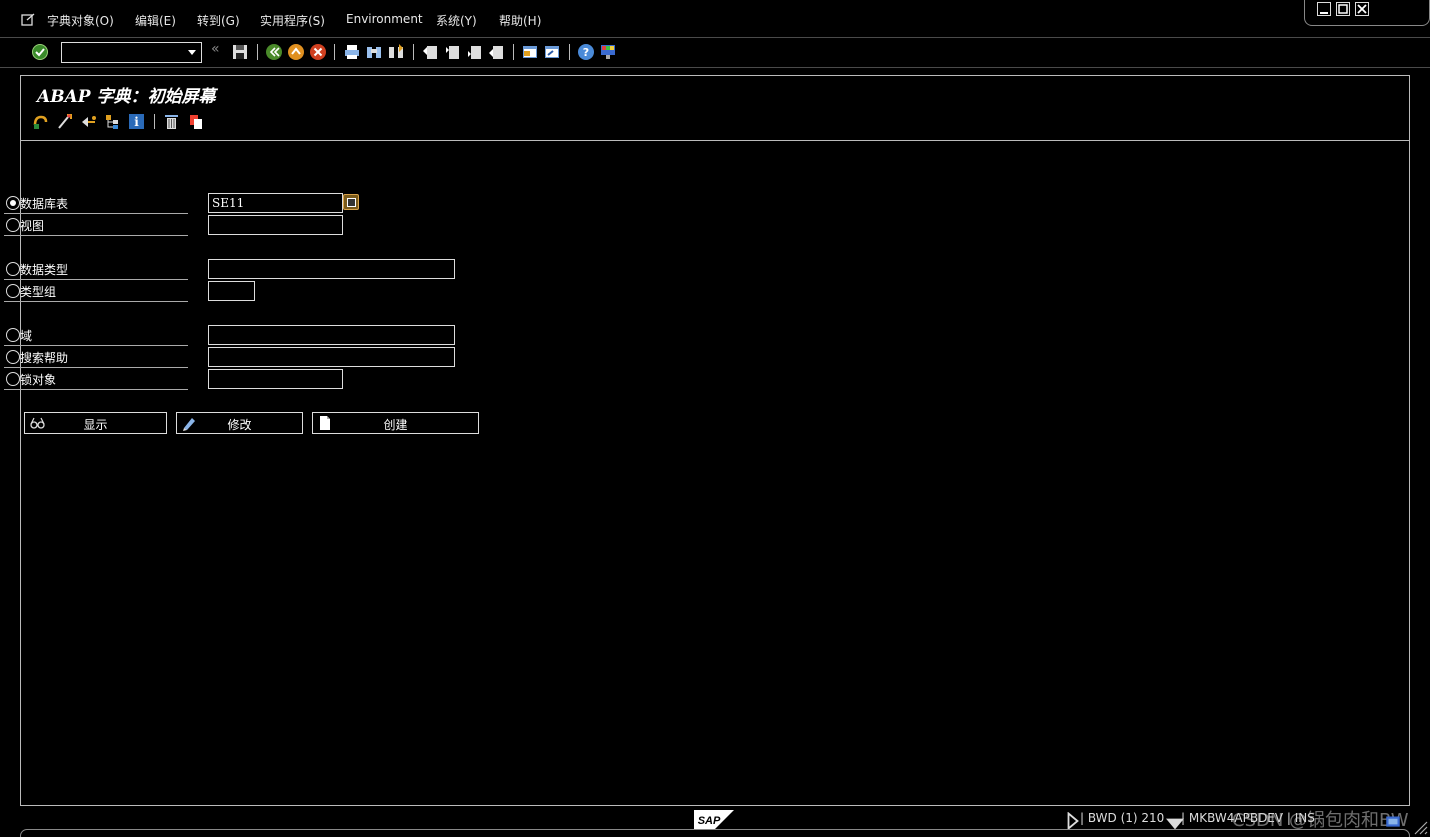 Image resolution: width=1430 pixels, height=837 pixels. What do you see at coordinates (396, 52) in the screenshot?
I see `find-next-icon` at bounding box center [396, 52].